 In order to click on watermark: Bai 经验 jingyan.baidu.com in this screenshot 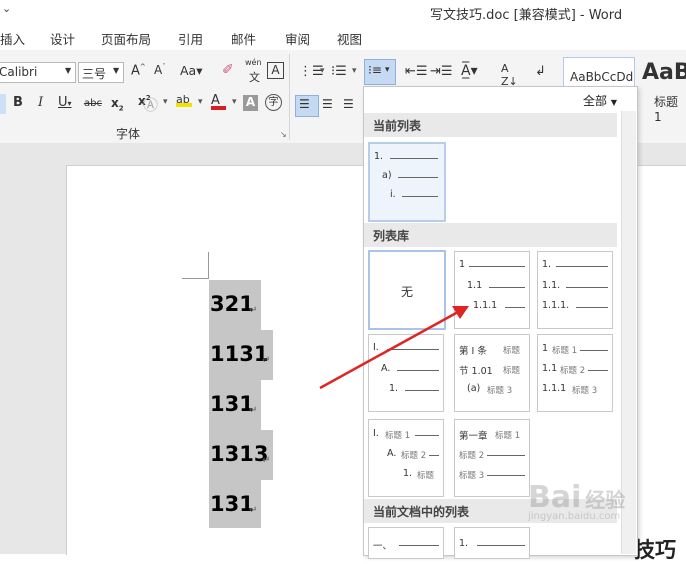, I will do `click(576, 501)`.